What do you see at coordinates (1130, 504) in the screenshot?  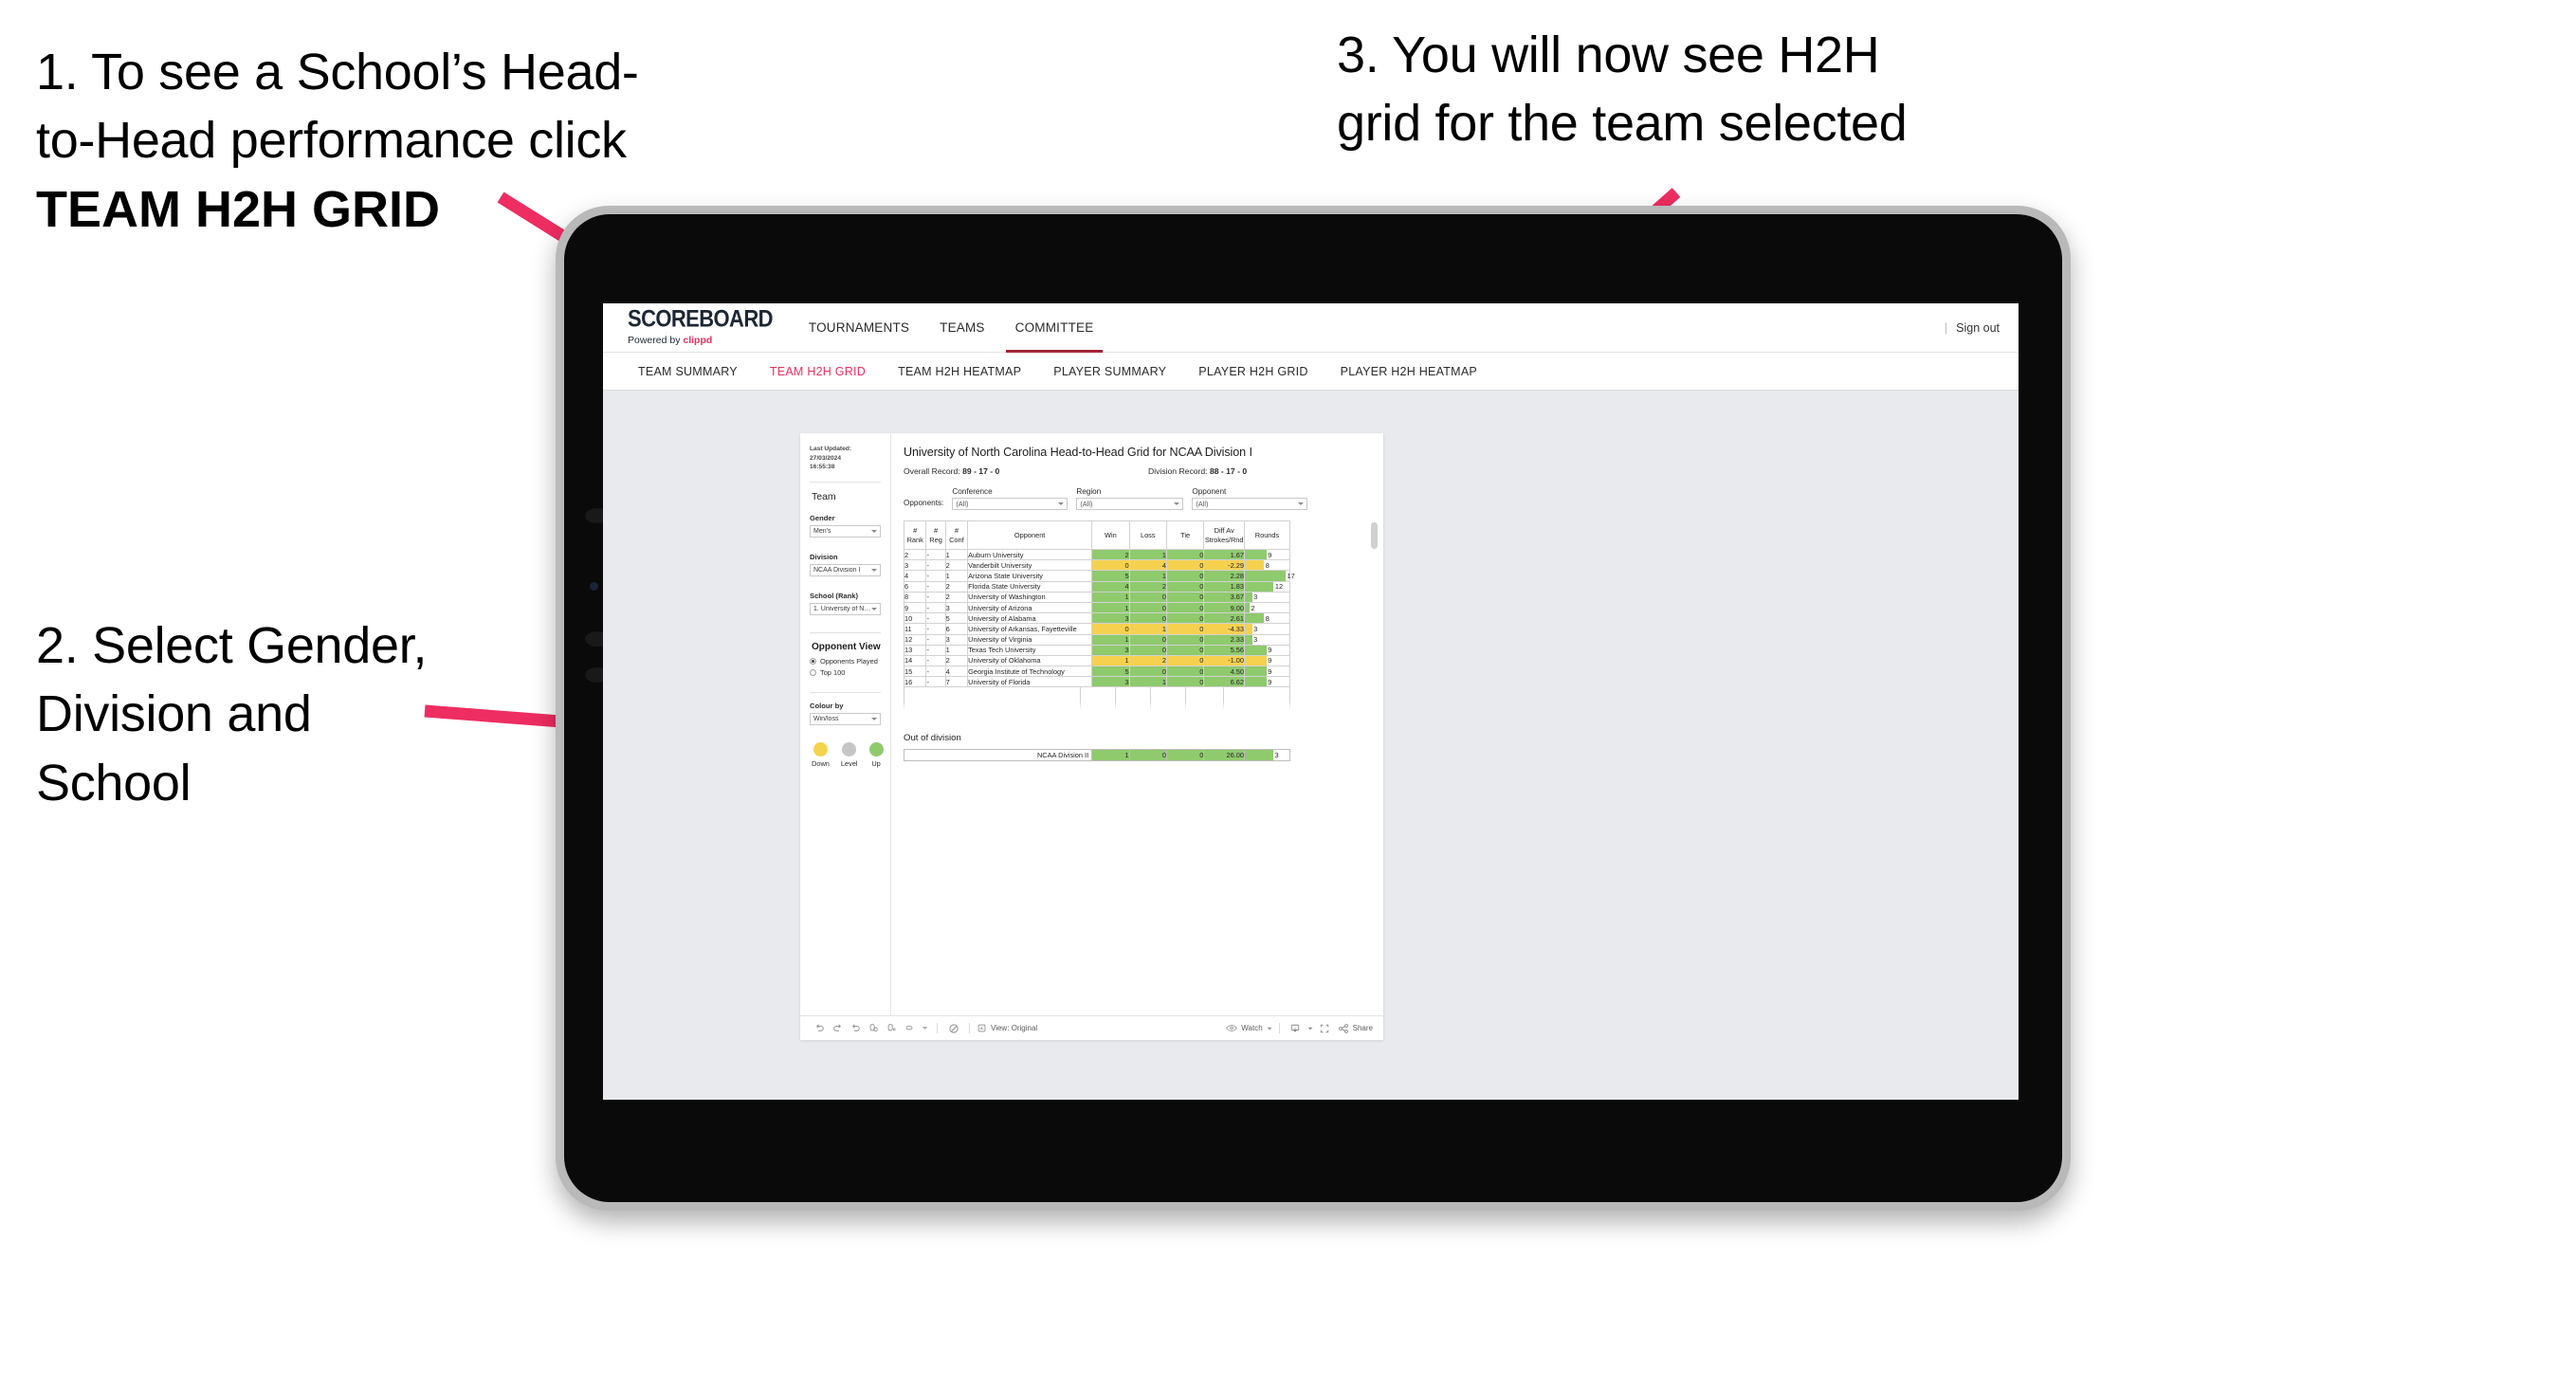 I see `region-filter-select: (All)` at bounding box center [1130, 504].